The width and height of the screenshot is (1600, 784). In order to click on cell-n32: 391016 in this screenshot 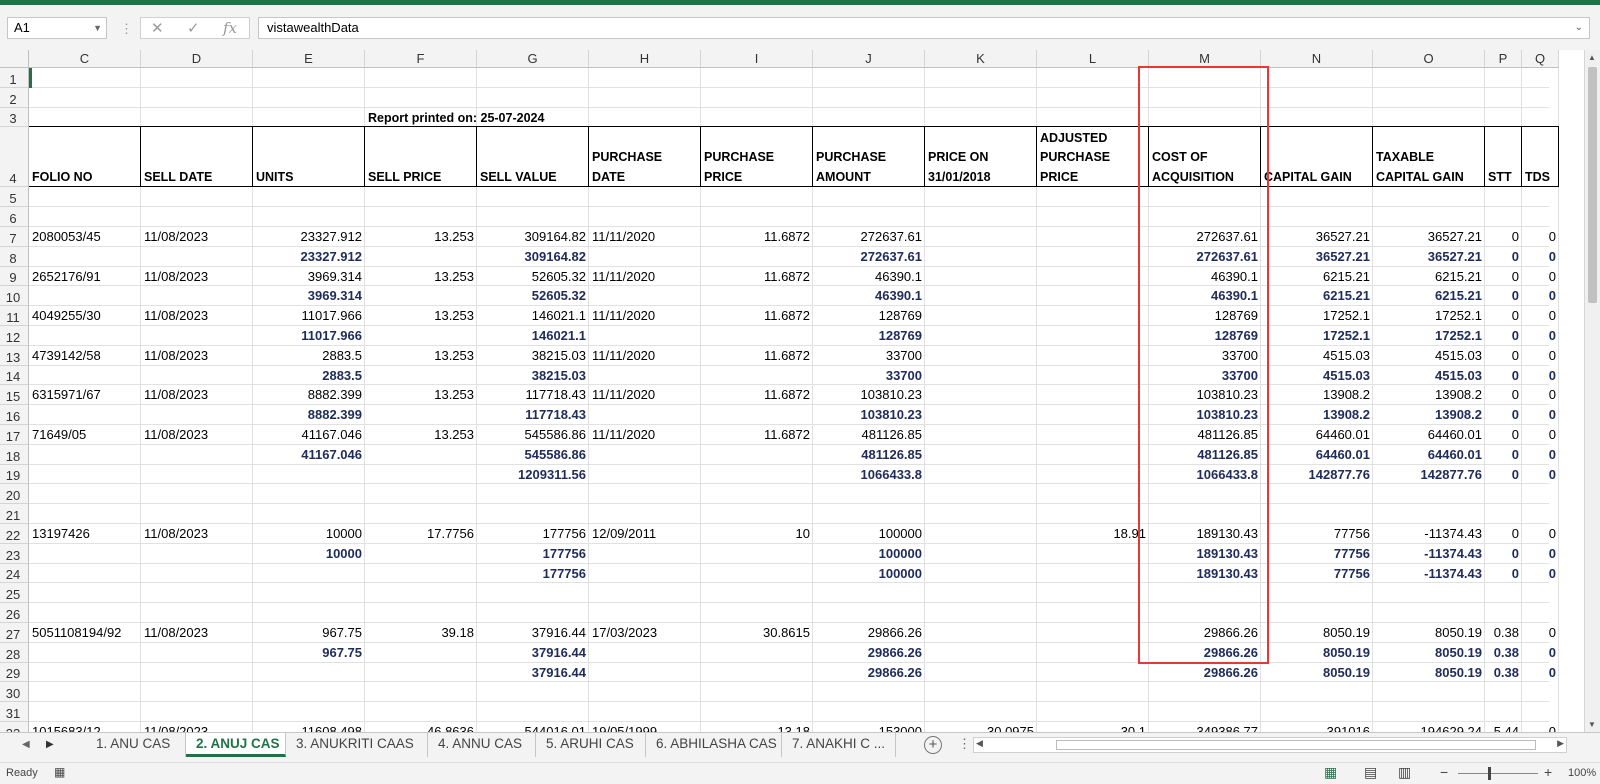, I will do `click(1317, 727)`.